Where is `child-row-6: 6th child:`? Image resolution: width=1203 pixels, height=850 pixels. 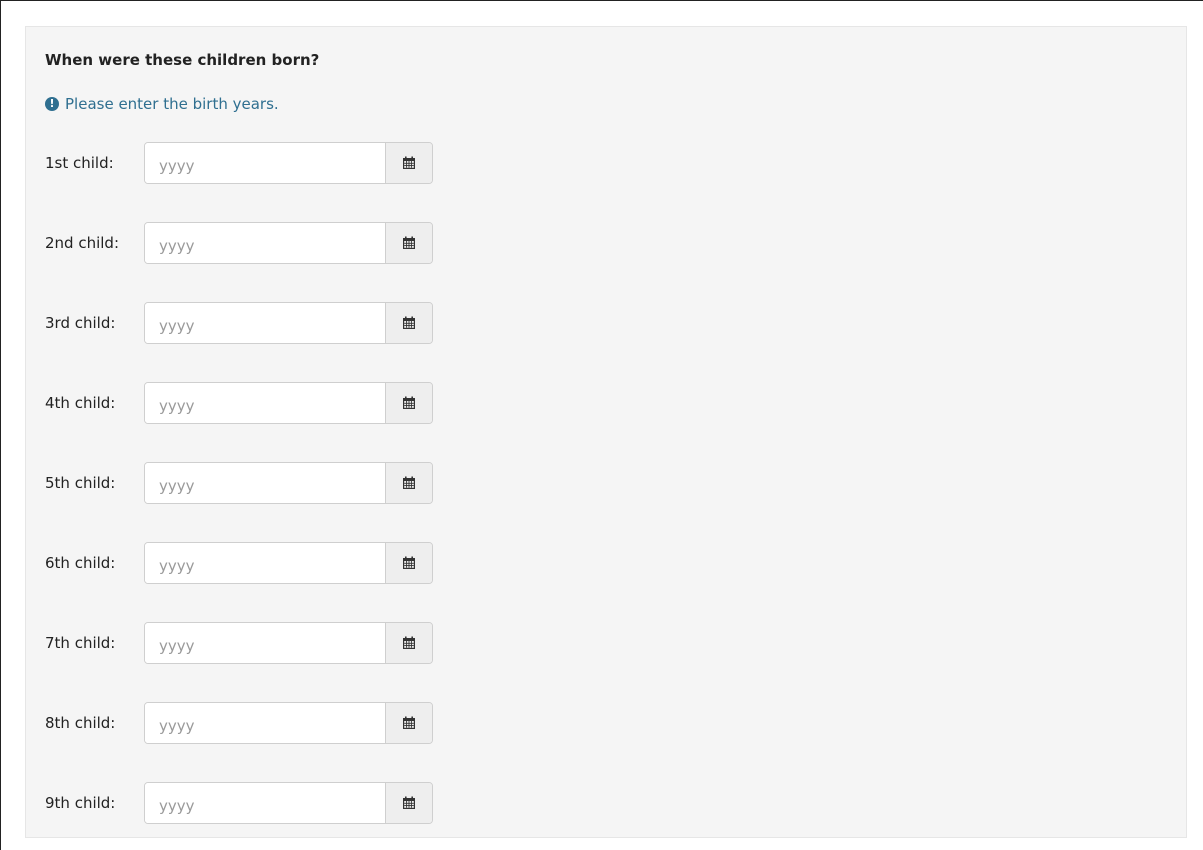
child-row-6: 6th child: is located at coordinates (239, 563).